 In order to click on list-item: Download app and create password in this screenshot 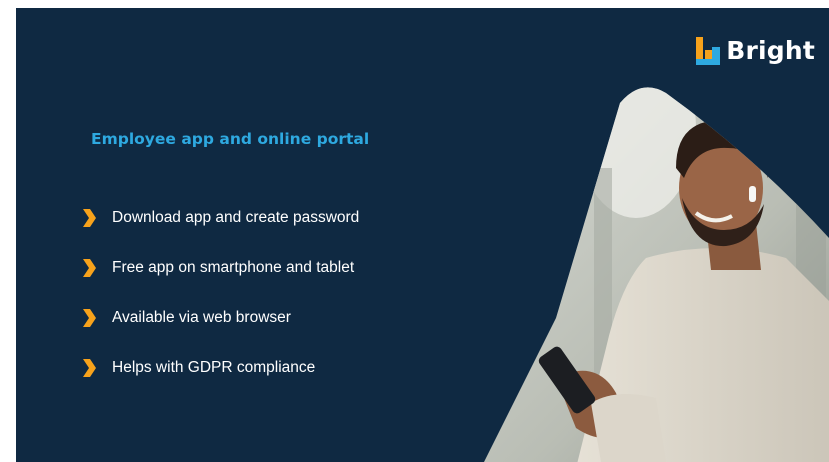, I will do `click(220, 218)`.